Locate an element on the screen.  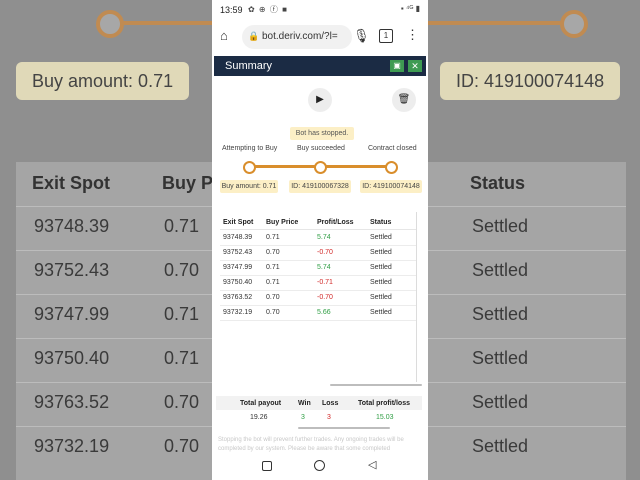
lock-icon: 🔒 is located at coordinates (254, 36).